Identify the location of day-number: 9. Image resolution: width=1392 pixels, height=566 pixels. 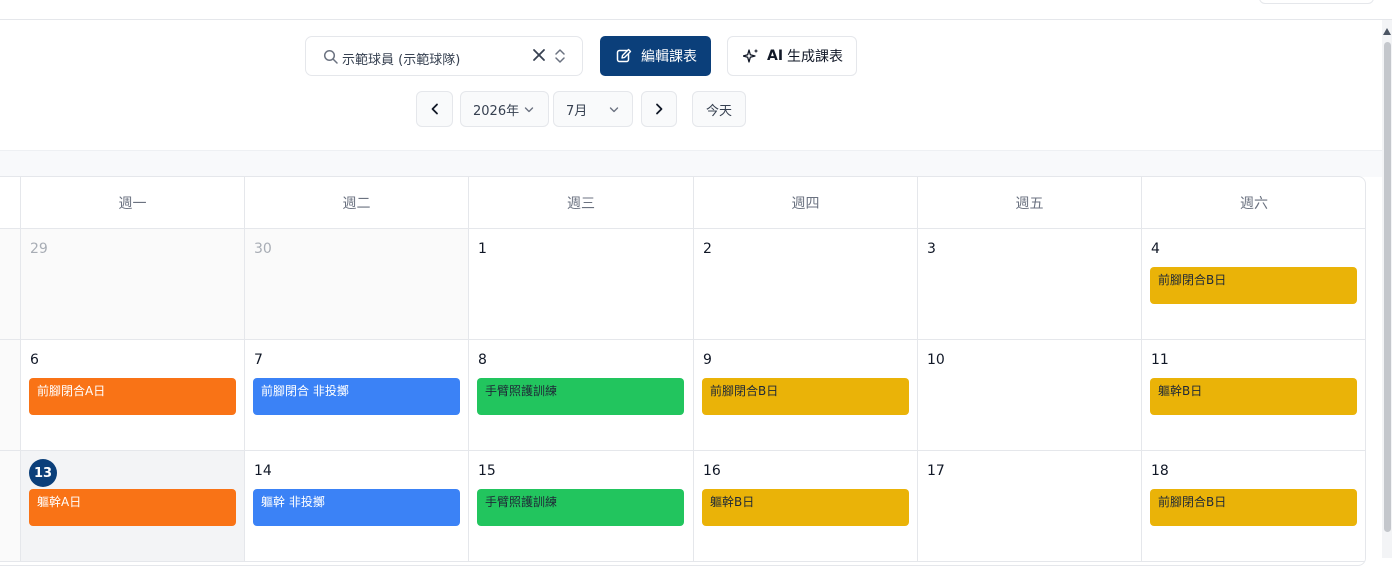
(707, 360).